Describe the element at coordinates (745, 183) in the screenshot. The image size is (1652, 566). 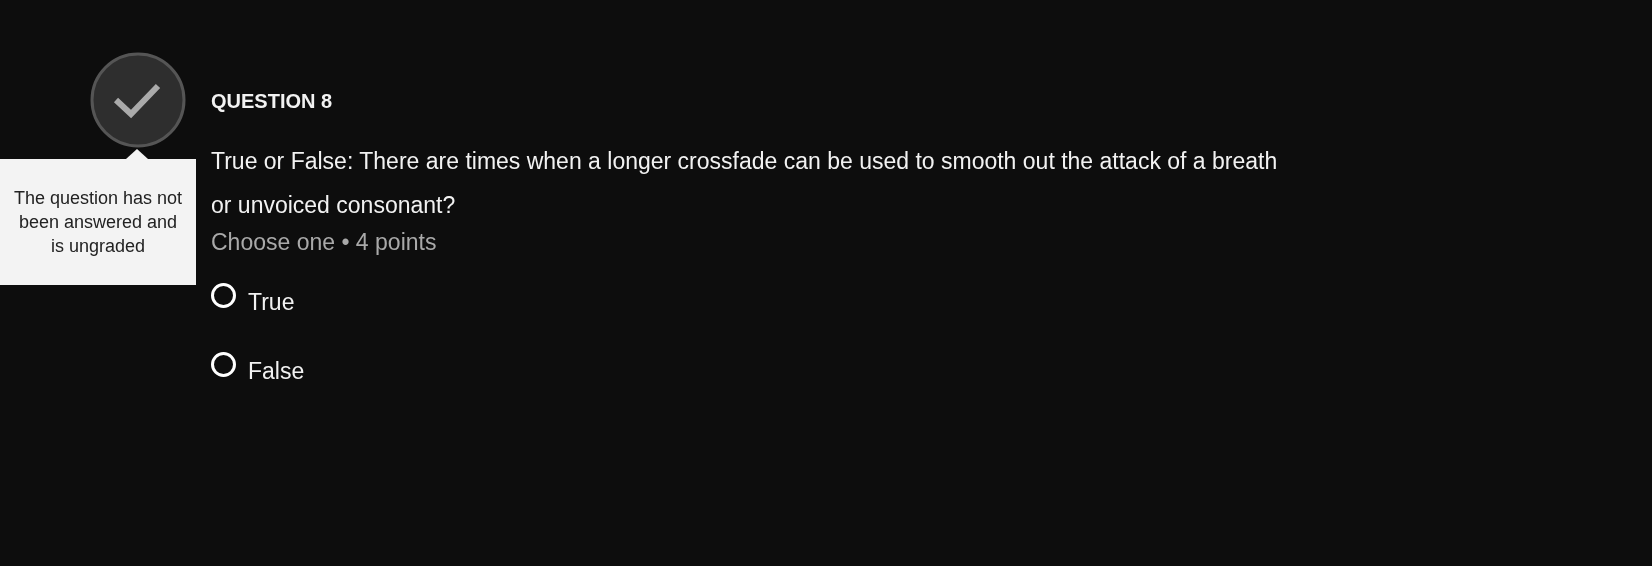
I see `question-text: True or False: There are times when a longer crossfade can be used to smooth out the attack of a breath or unvoiced consonant?` at that location.